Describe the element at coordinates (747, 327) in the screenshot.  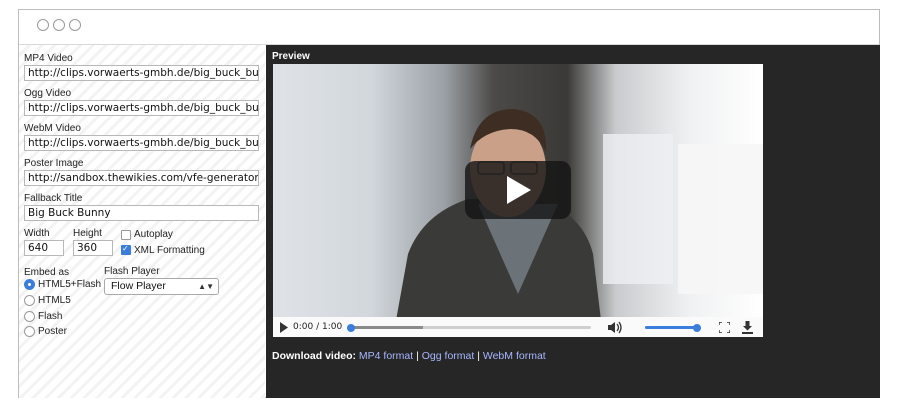
I see `download-icon` at that location.